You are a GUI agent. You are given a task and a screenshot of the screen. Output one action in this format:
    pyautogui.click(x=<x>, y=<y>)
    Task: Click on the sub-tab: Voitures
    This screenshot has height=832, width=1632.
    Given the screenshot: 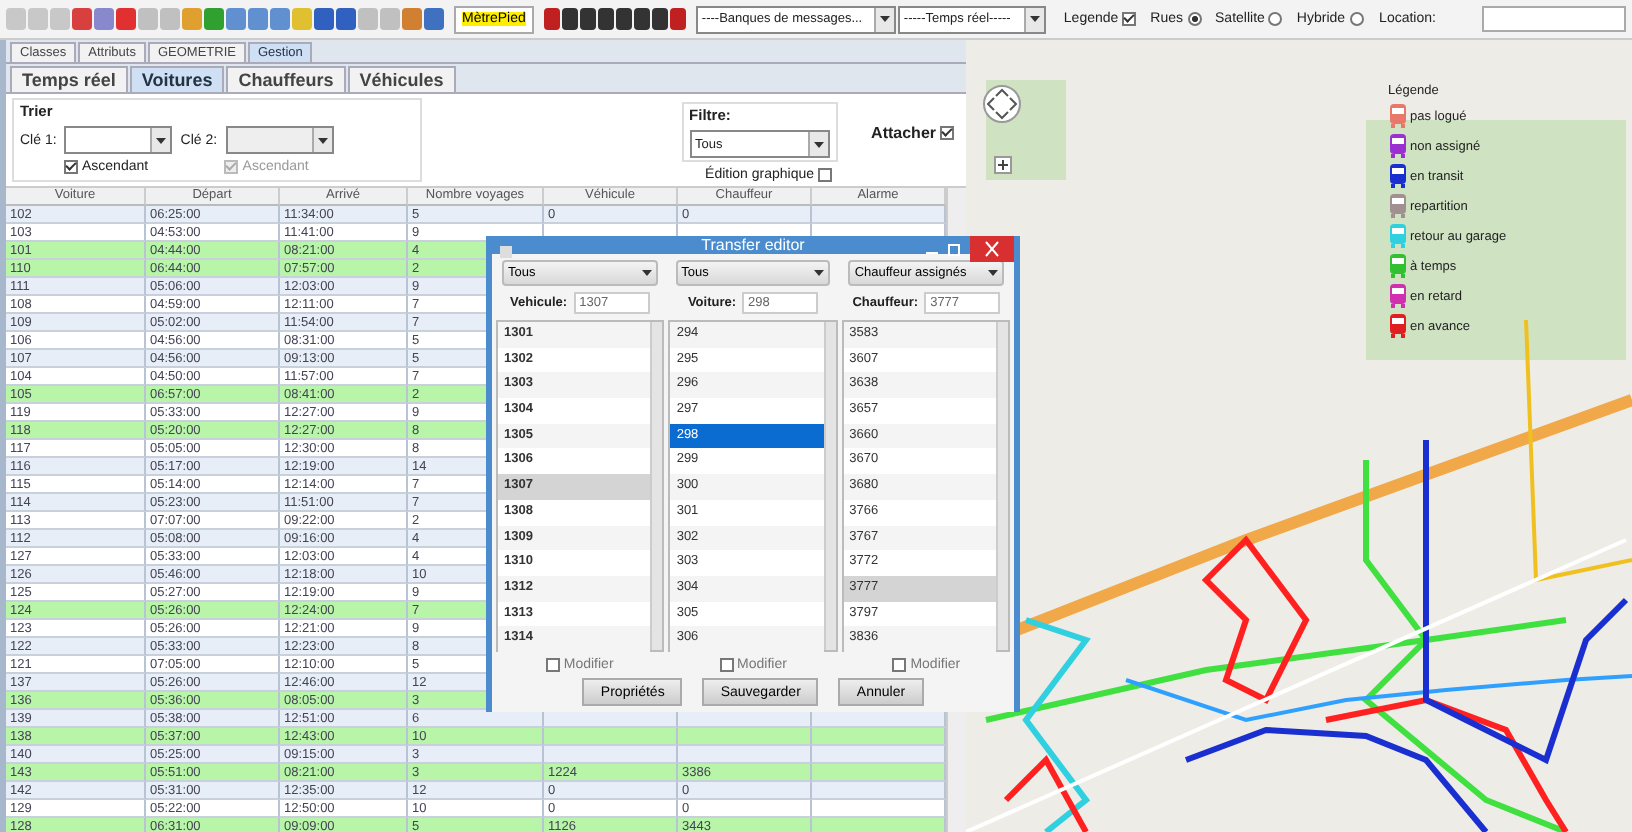 What is the action you would take?
    pyautogui.click(x=177, y=79)
    